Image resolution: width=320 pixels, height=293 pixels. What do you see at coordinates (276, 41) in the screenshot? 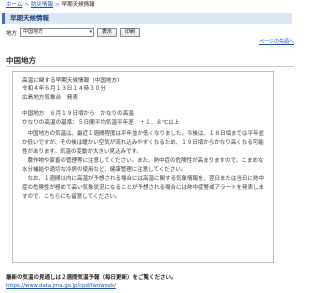
I see `page-top-link: ページの先頭へ` at bounding box center [276, 41].